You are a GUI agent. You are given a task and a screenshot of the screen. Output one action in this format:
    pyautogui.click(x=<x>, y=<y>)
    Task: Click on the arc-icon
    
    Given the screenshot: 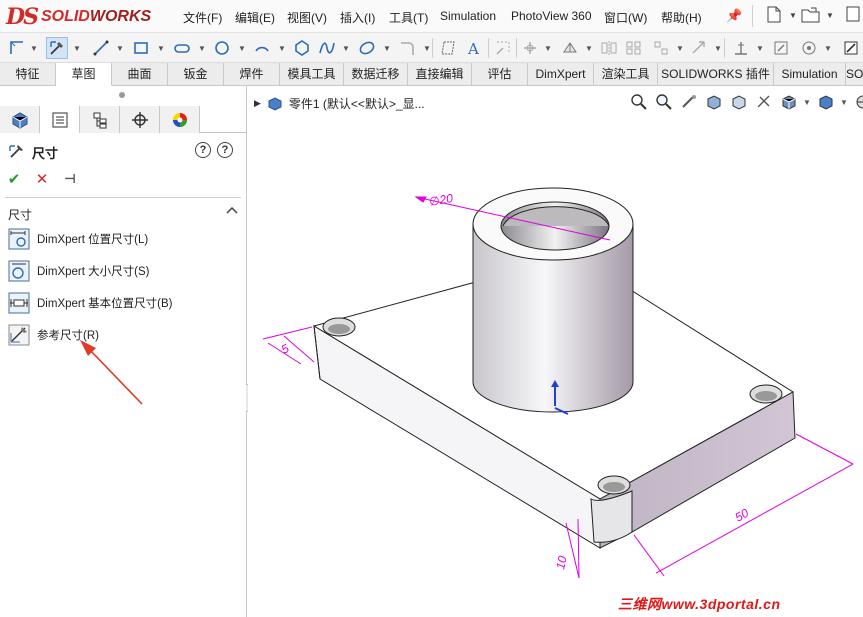 What is the action you would take?
    pyautogui.click(x=262, y=48)
    